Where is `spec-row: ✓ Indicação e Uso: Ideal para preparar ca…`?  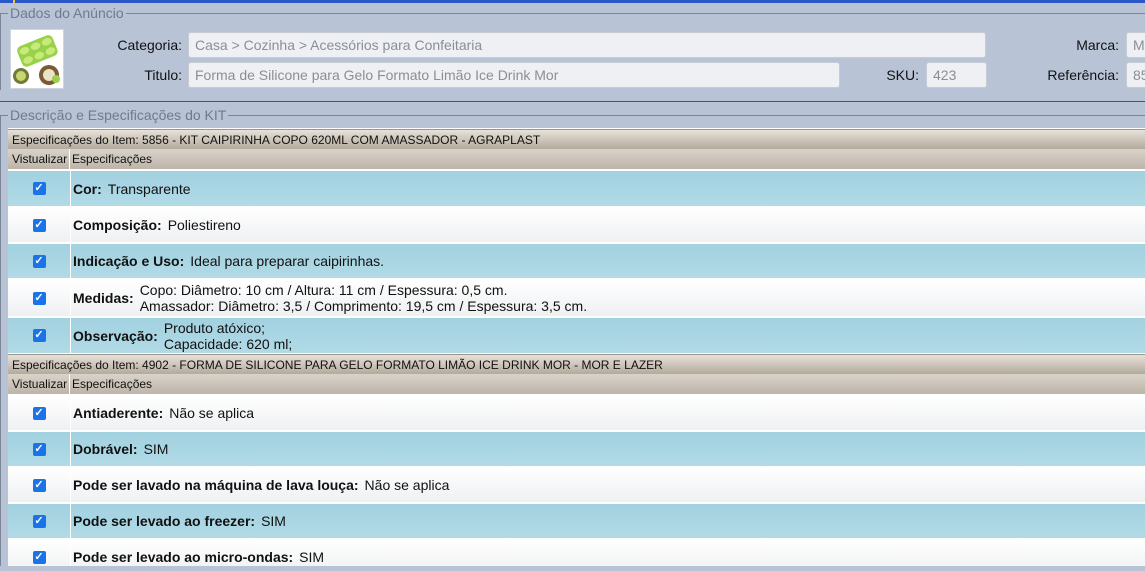
spec-row: ✓ Indicação e Uso: Ideal para preparar ca… is located at coordinates (576, 260).